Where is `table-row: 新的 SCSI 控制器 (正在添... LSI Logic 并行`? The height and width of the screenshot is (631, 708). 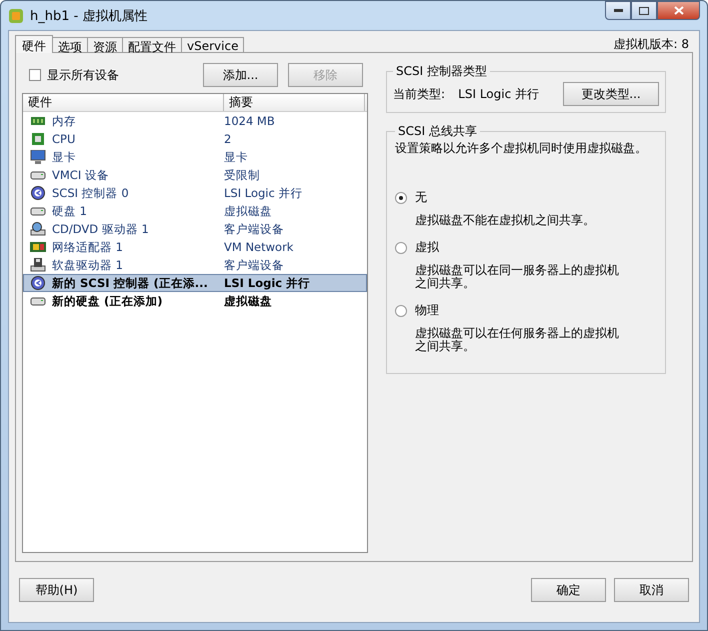
table-row: 新的 SCSI 控制器 (正在添... LSI Logic 并行 is located at coordinates (195, 283).